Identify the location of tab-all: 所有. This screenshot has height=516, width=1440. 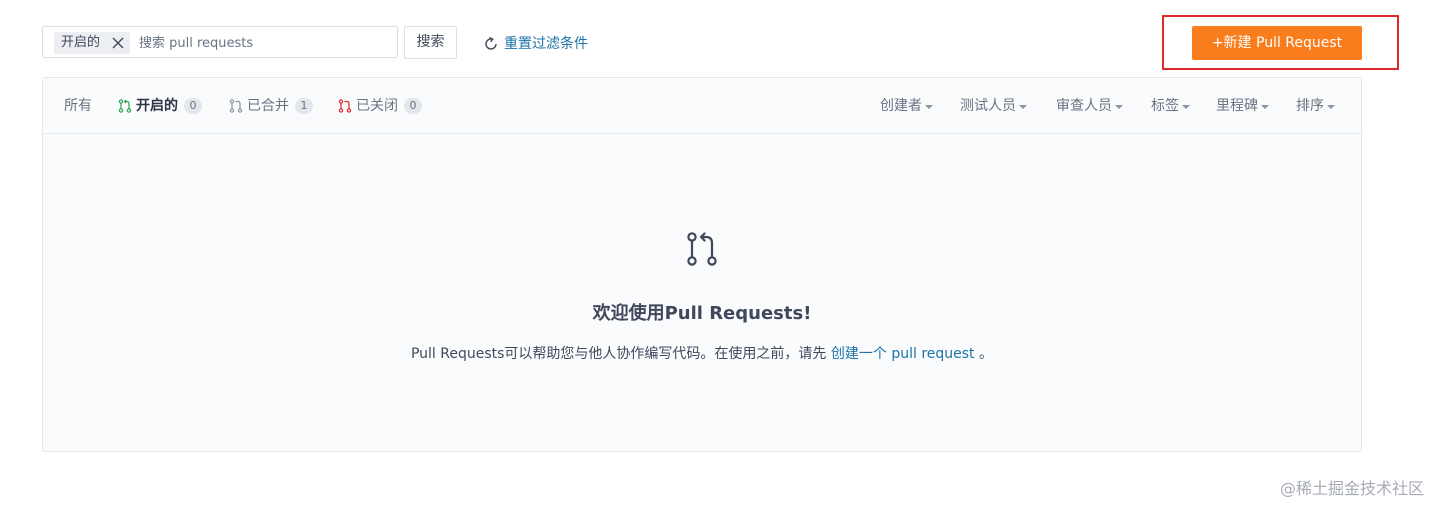
(78, 106).